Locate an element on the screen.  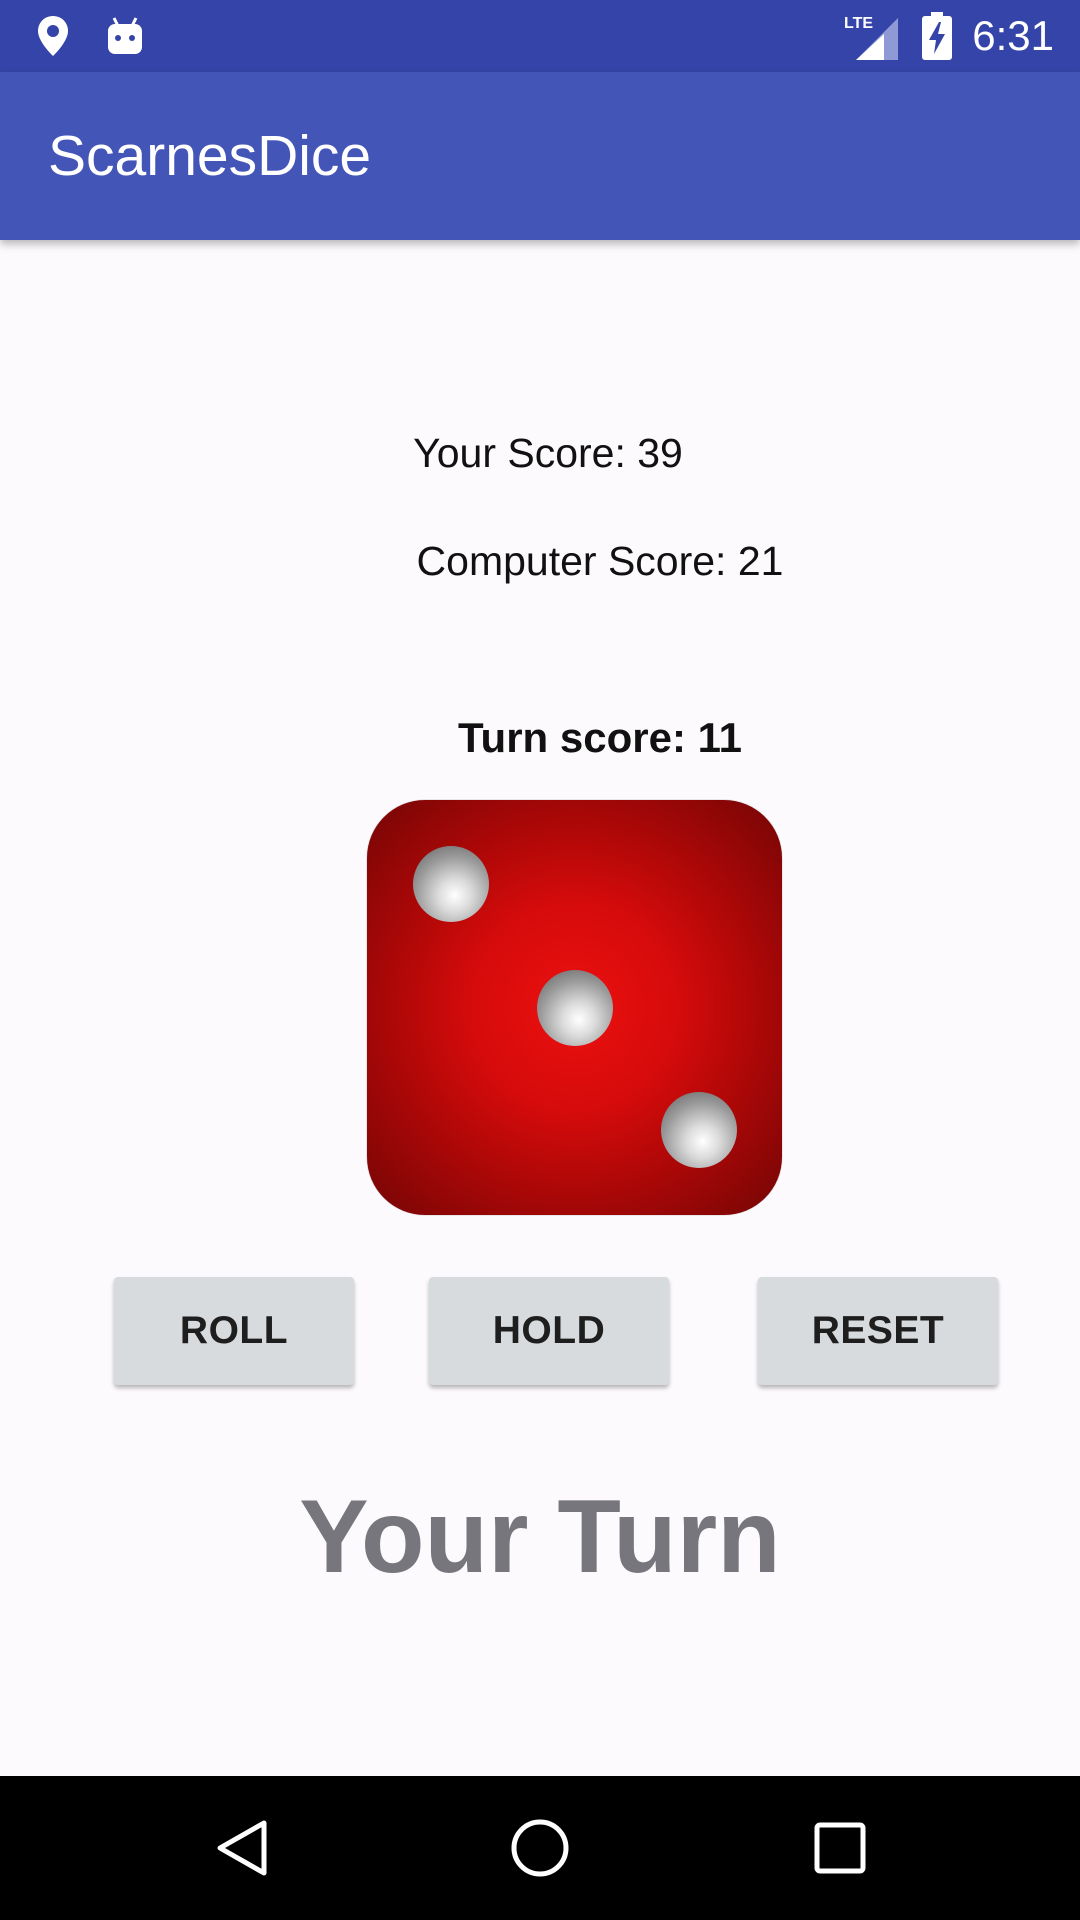
app-title: ScarnesDice is located at coordinates (210, 156).